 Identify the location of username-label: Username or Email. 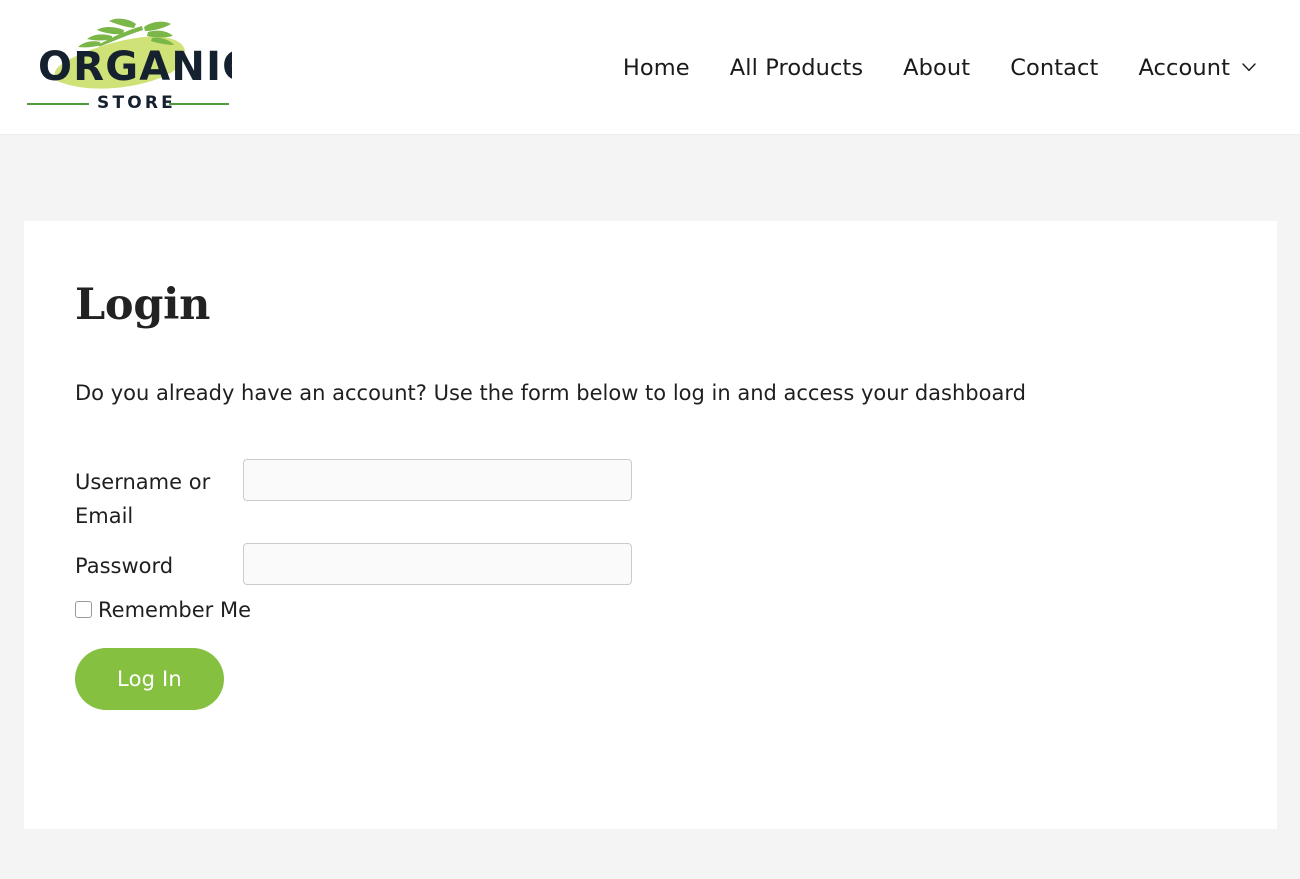
(143, 498).